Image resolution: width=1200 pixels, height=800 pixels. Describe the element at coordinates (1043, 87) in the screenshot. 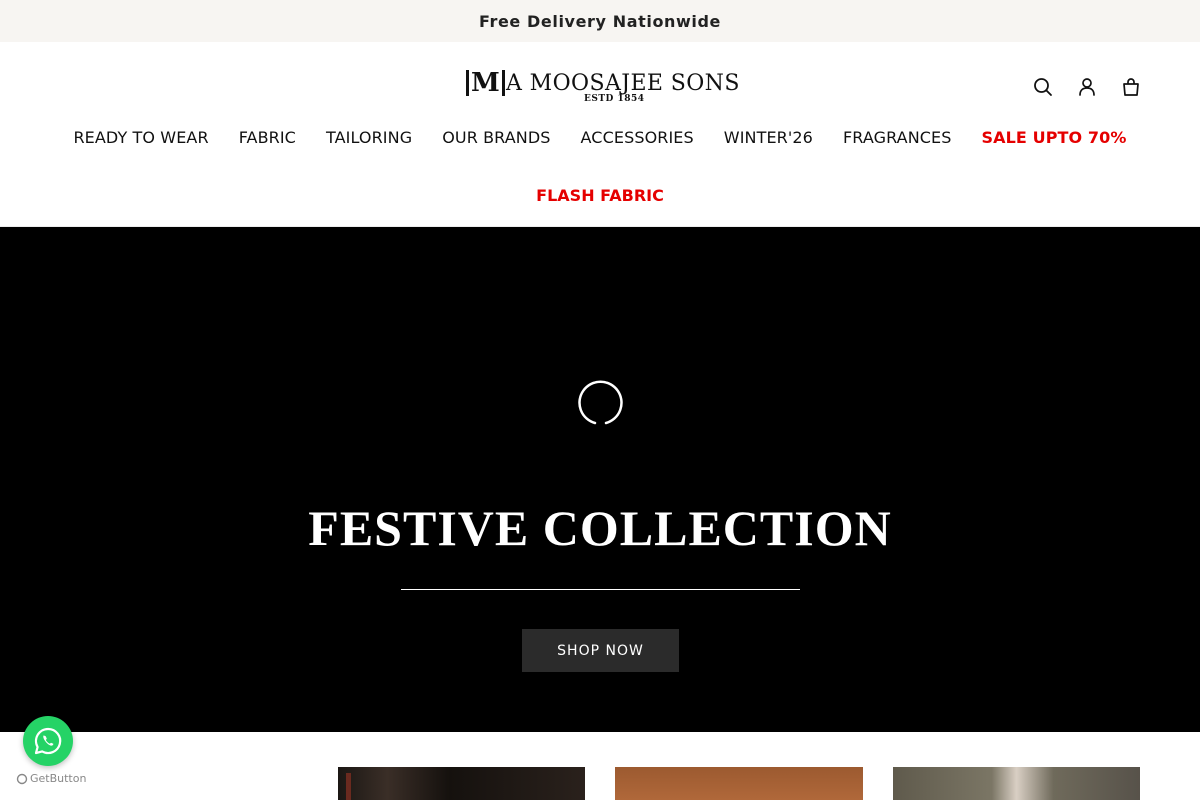

I see `search-icon` at that location.